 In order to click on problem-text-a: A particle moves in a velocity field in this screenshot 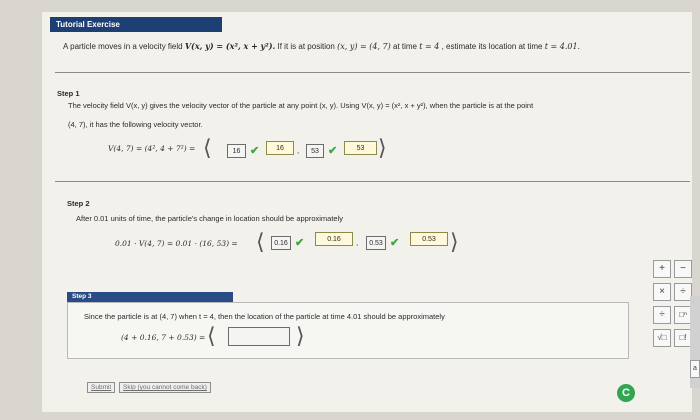, I will do `click(124, 46)`.